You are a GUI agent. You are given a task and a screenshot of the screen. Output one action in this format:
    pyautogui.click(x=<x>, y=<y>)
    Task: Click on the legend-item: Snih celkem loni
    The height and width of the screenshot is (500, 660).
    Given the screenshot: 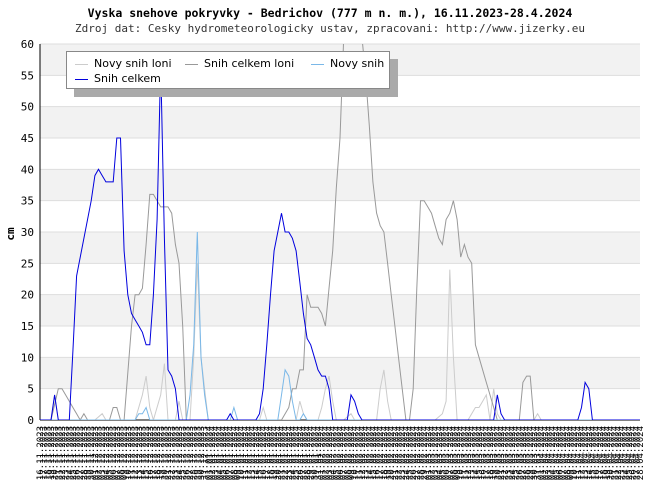 What is the action you would take?
    pyautogui.click(x=239, y=64)
    